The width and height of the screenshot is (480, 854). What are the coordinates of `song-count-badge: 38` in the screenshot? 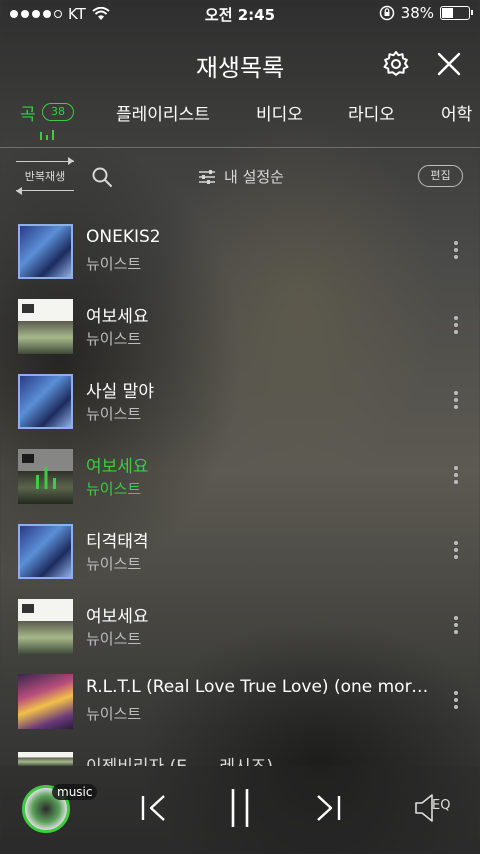 It's located at (58, 112).